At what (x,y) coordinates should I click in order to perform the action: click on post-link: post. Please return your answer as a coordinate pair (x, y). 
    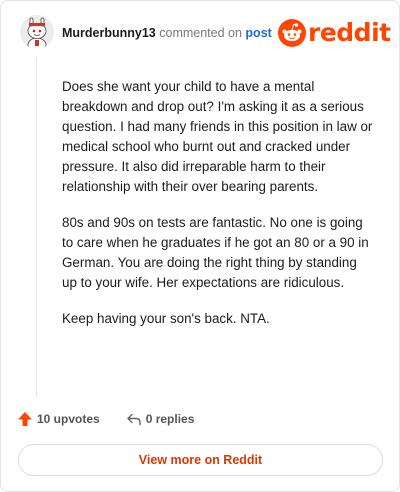
    Looking at the image, I should click on (258, 33).